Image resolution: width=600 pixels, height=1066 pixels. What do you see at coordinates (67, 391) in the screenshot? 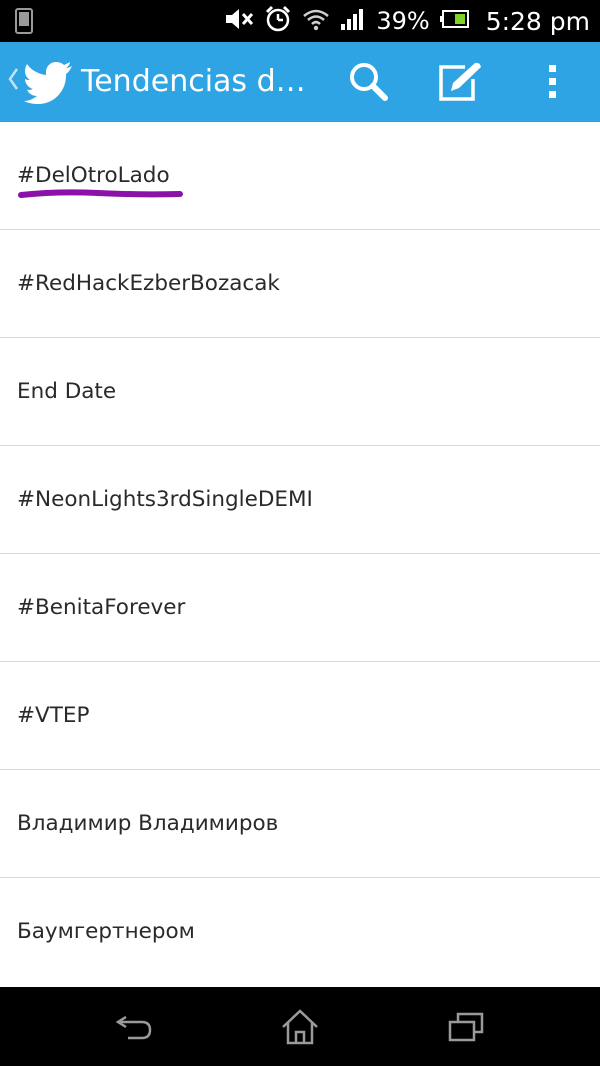
I see `trend-label: End Date` at bounding box center [67, 391].